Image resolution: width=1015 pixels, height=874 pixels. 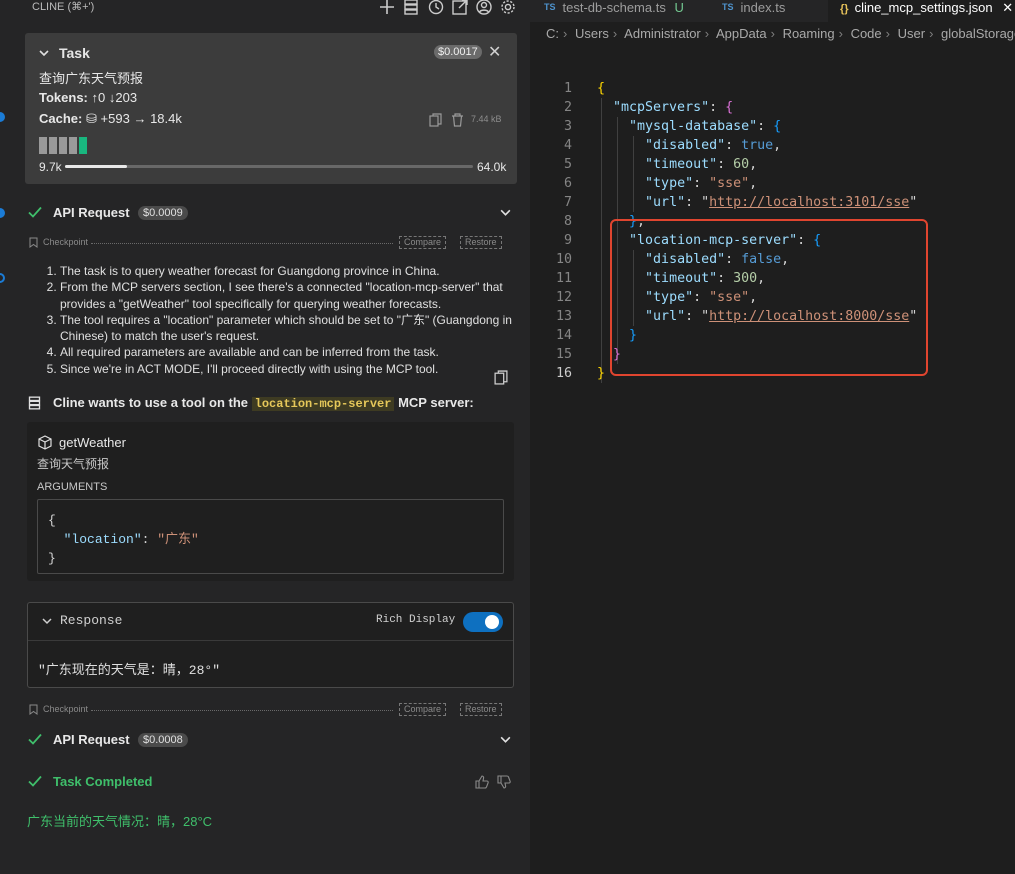 What do you see at coordinates (166, 118) in the screenshot?
I see `cache-read: 18.4k` at bounding box center [166, 118].